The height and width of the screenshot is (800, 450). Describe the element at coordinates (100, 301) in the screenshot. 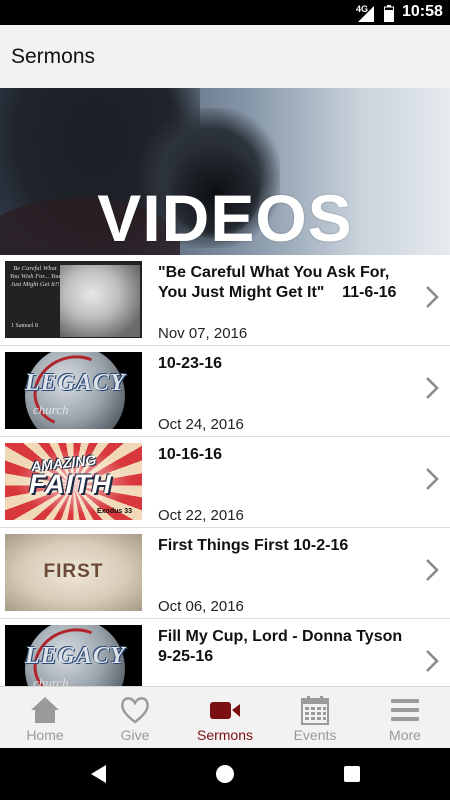

I see `thumbnail-photo` at that location.